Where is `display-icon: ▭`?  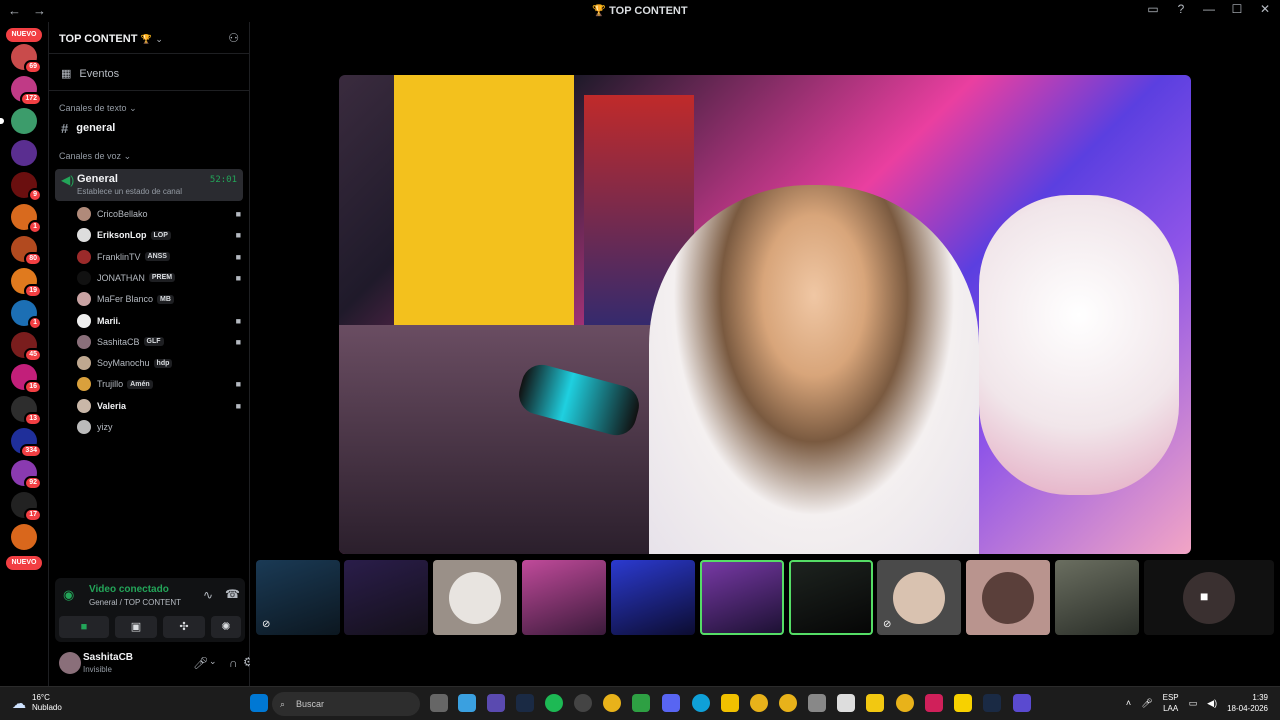
display-icon: ▭ is located at coordinates (1193, 703).